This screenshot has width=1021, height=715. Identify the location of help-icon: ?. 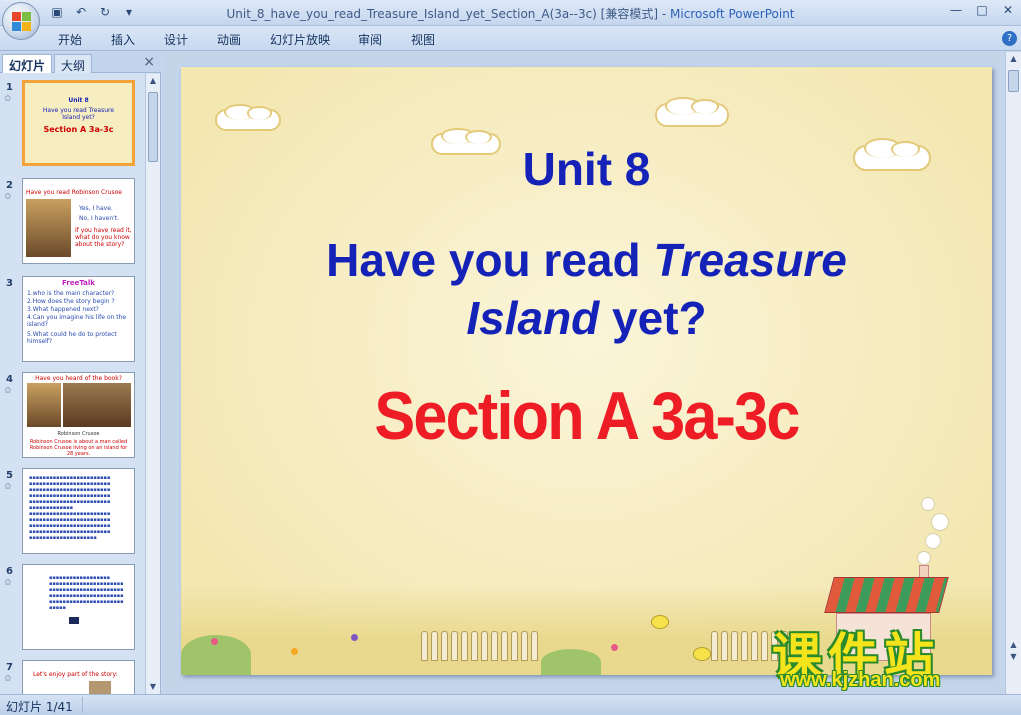
(1009, 38).